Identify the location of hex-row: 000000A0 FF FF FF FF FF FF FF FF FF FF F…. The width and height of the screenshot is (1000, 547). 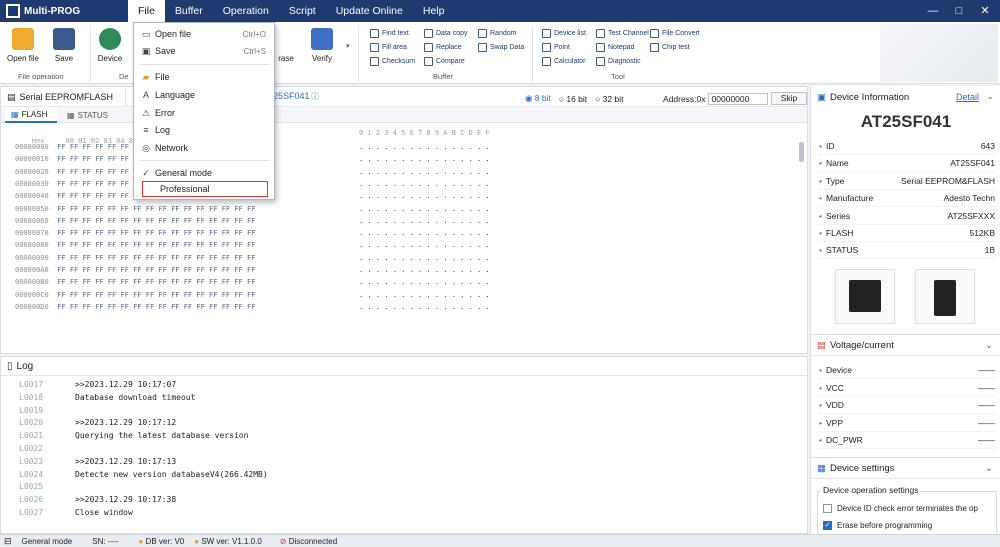
(137, 272).